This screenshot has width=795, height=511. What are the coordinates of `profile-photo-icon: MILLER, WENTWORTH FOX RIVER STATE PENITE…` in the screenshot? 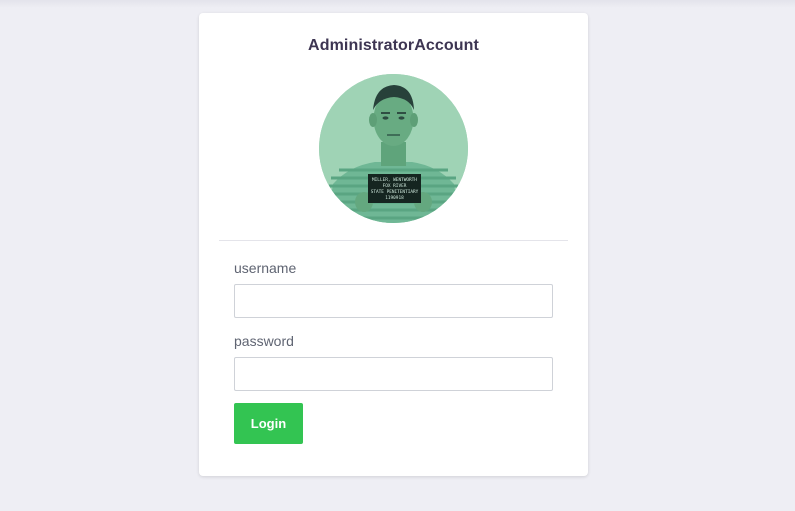 It's located at (393, 148).